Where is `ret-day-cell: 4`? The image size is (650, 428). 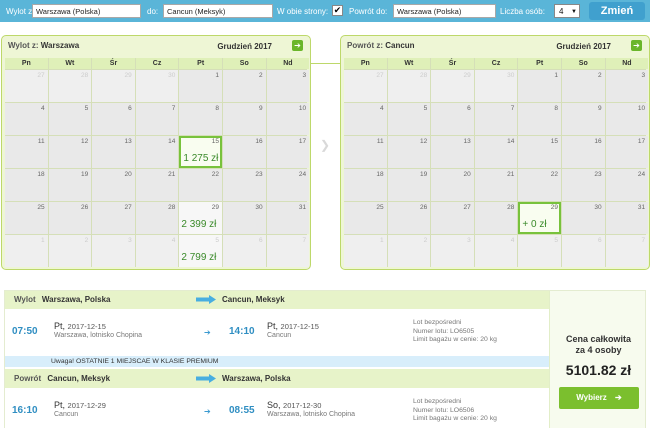
ret-day-cell: 4 is located at coordinates (365, 119).